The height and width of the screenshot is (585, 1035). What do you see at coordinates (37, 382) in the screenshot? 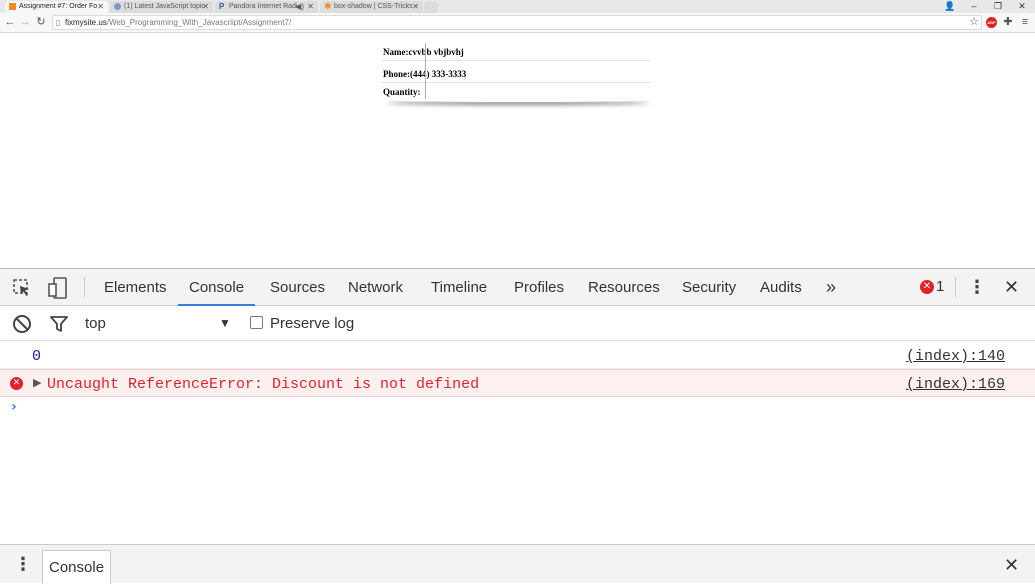
I see `expand-triangle-icon: ▶` at bounding box center [37, 382].